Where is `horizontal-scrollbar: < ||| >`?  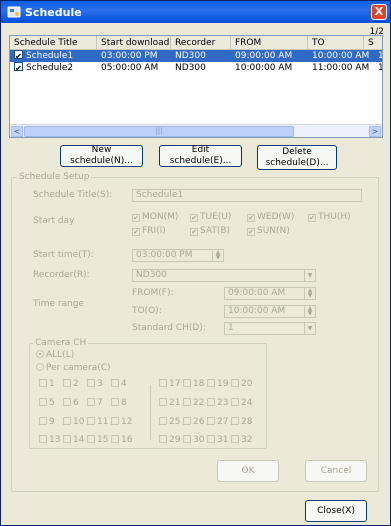 horizontal-scrollbar: < ||| > is located at coordinates (196, 130).